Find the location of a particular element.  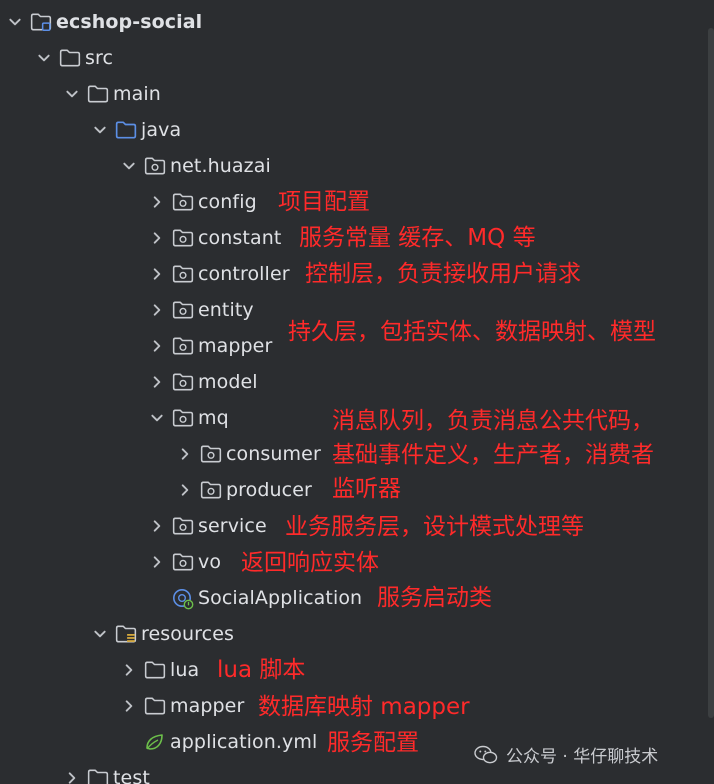

annotation-config: 项目配置 is located at coordinates (324, 202).